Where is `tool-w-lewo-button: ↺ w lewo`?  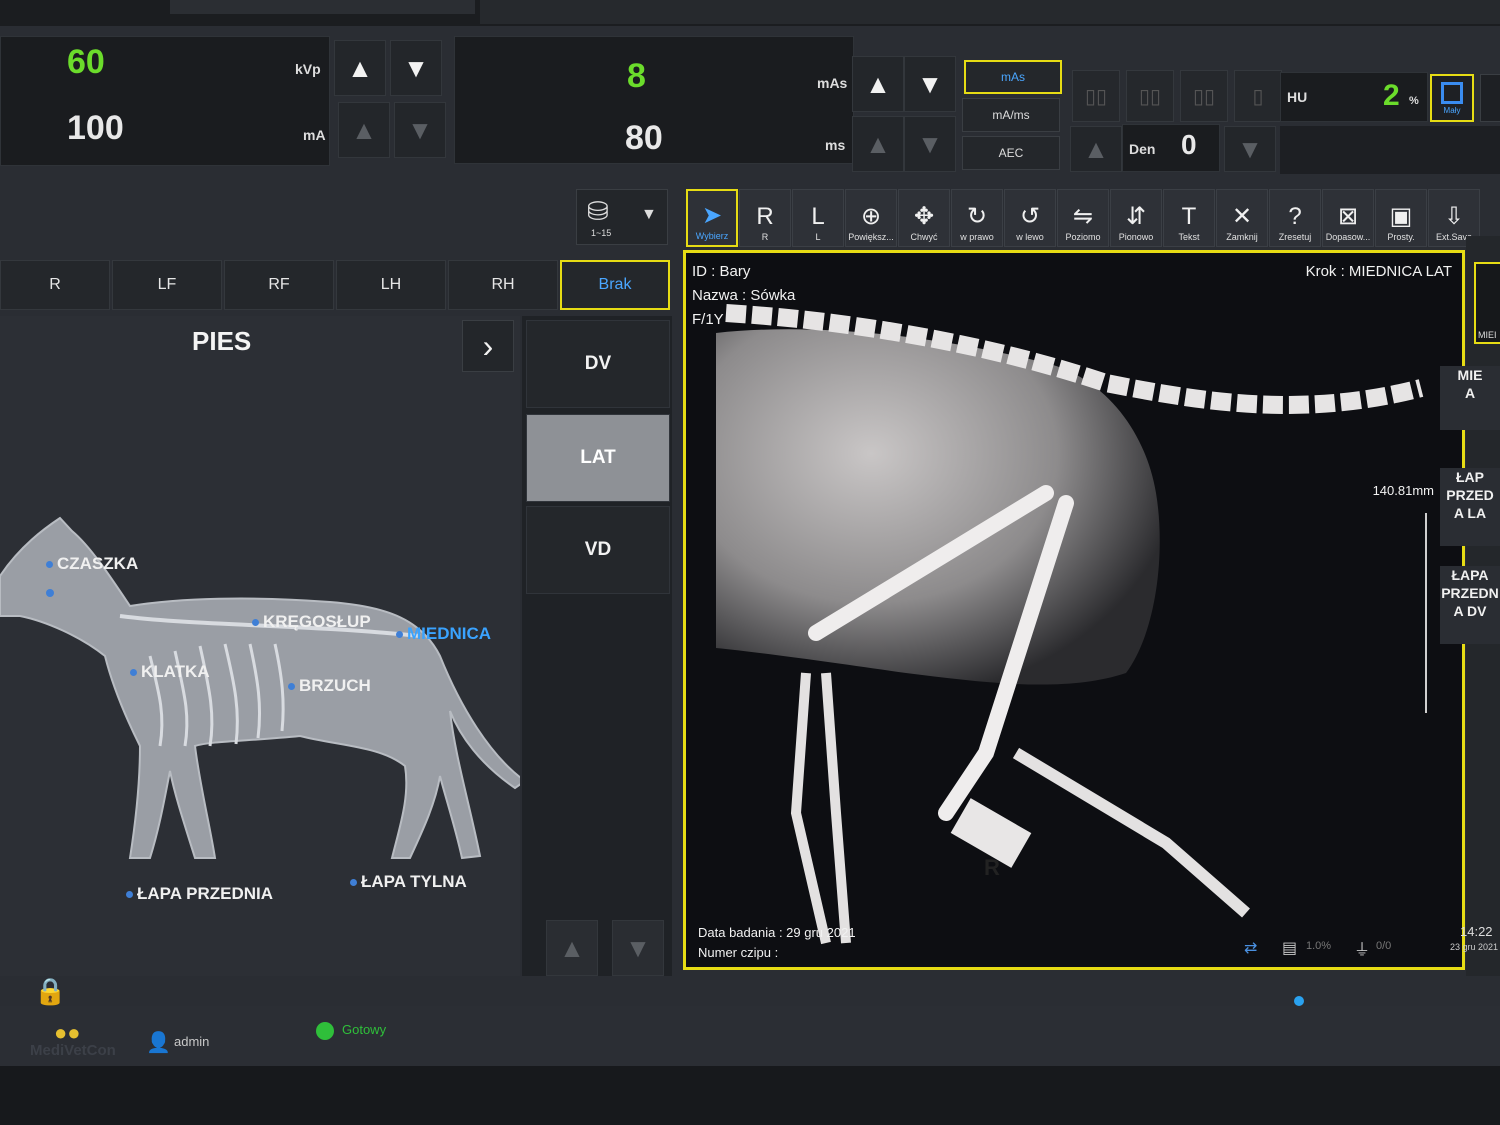 tool-w-lewo-button: ↺ w lewo is located at coordinates (1030, 218).